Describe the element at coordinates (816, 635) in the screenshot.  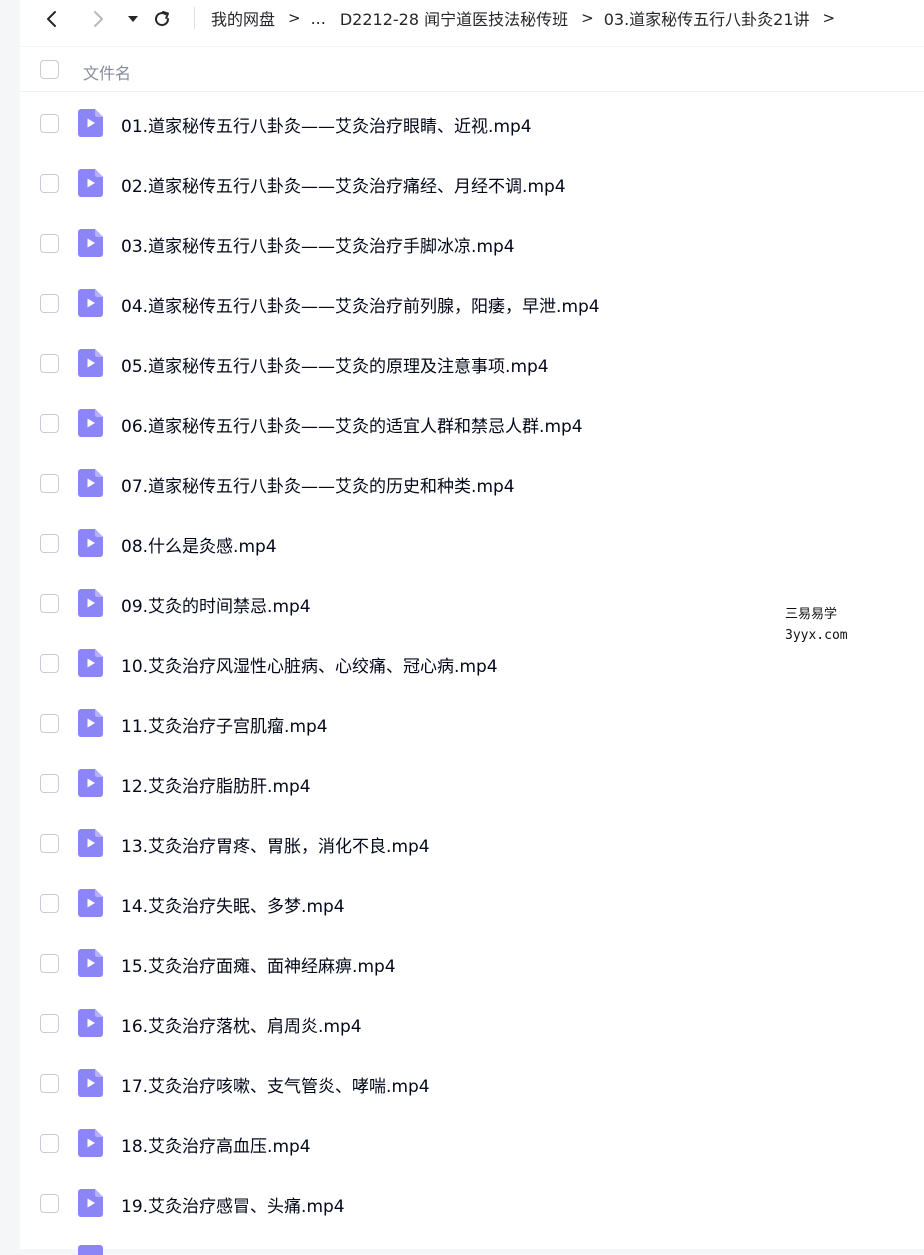
I see `watermark-line-2: 3yyx.com` at that location.